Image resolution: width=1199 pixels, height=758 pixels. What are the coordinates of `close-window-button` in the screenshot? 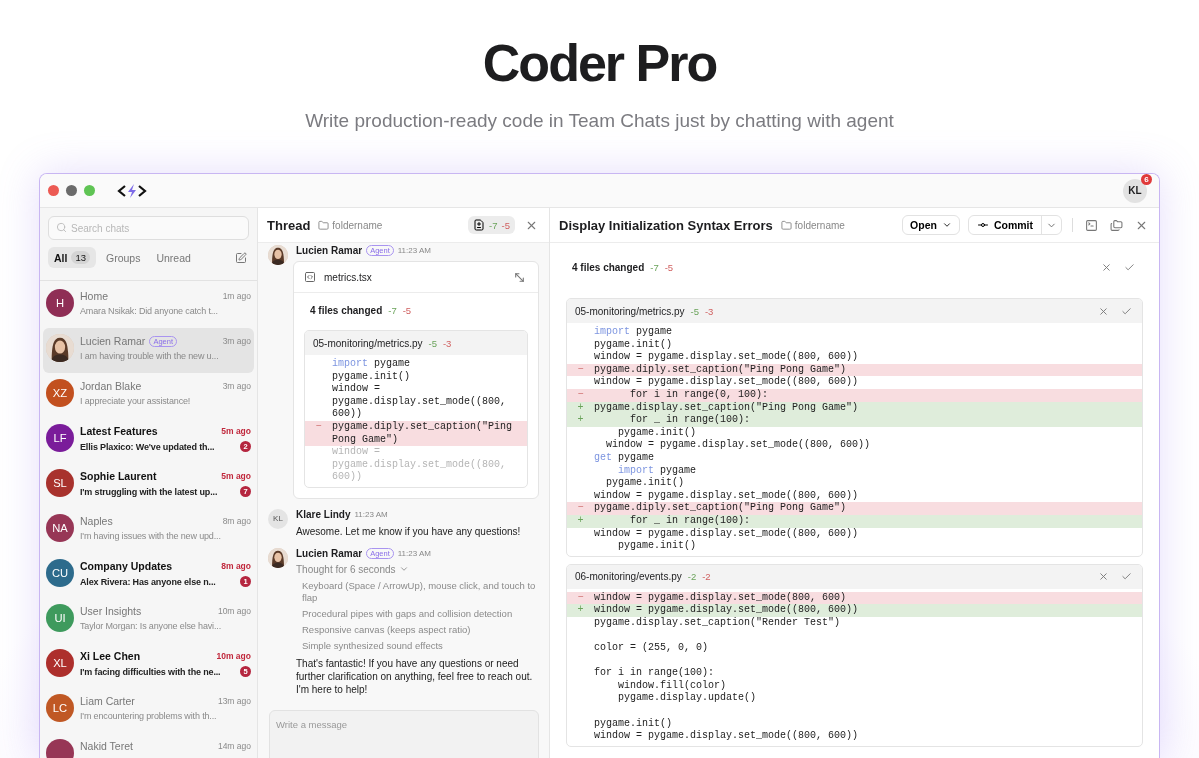 It's located at (53, 190).